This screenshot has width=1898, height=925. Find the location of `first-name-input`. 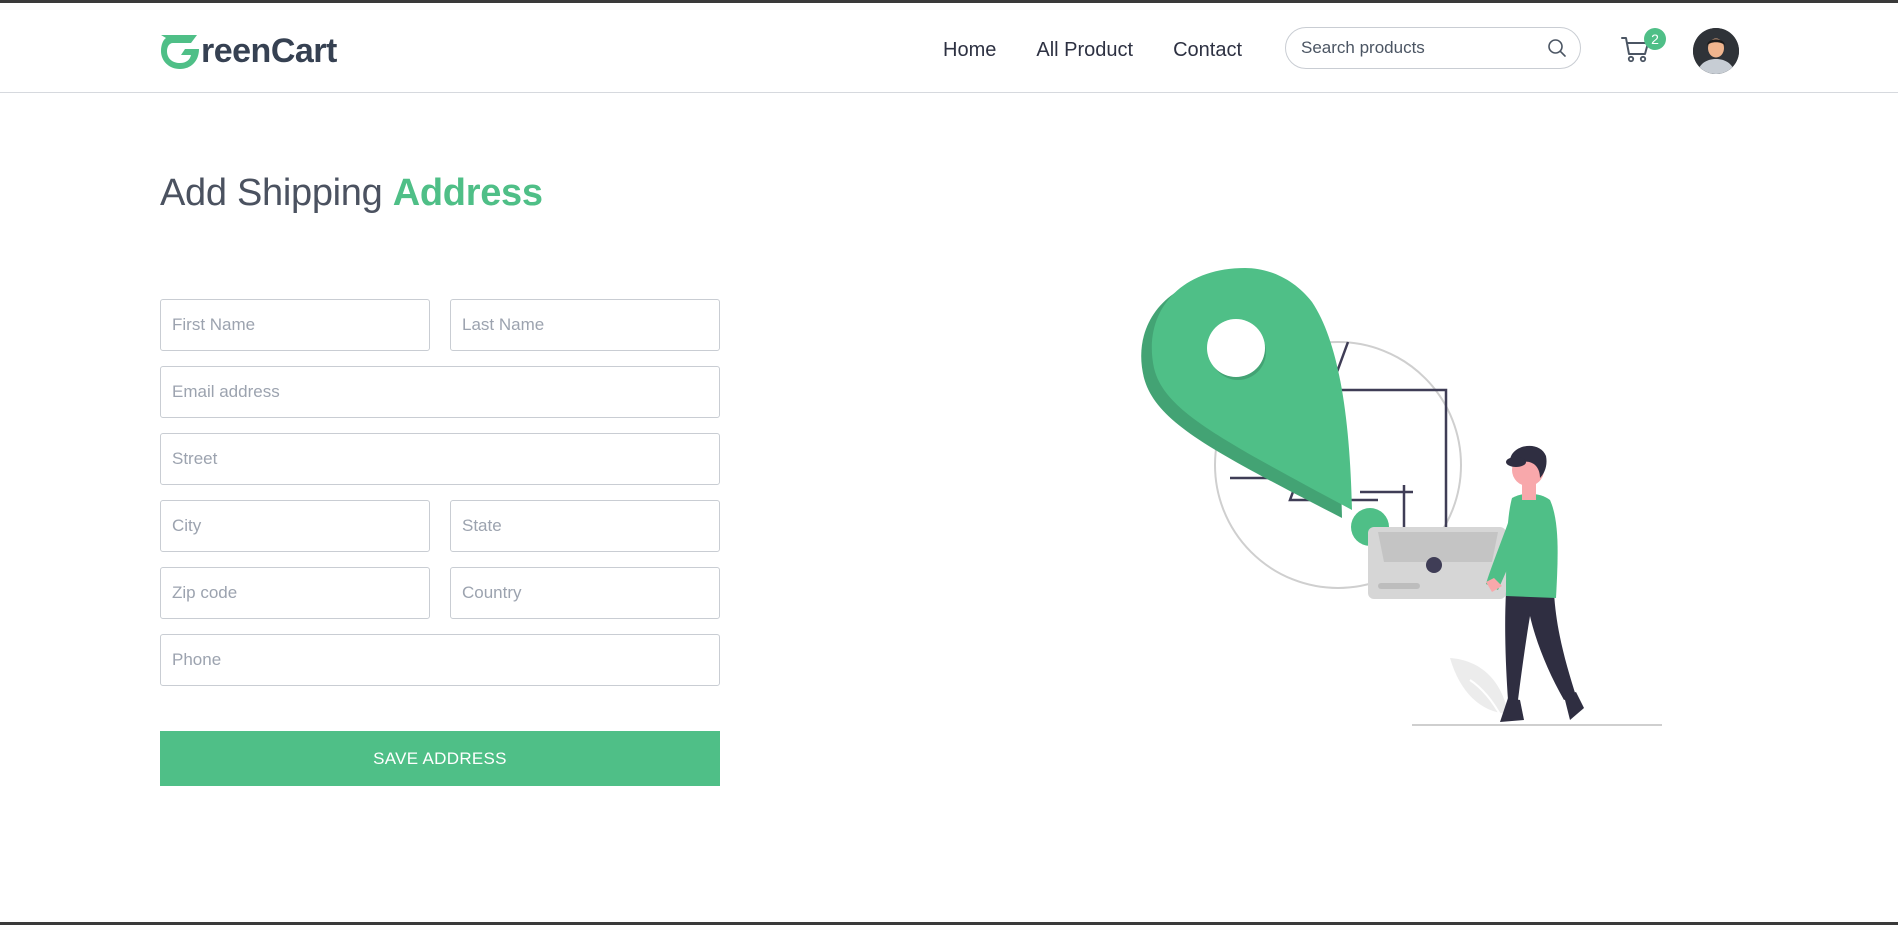

first-name-input is located at coordinates (295, 325).